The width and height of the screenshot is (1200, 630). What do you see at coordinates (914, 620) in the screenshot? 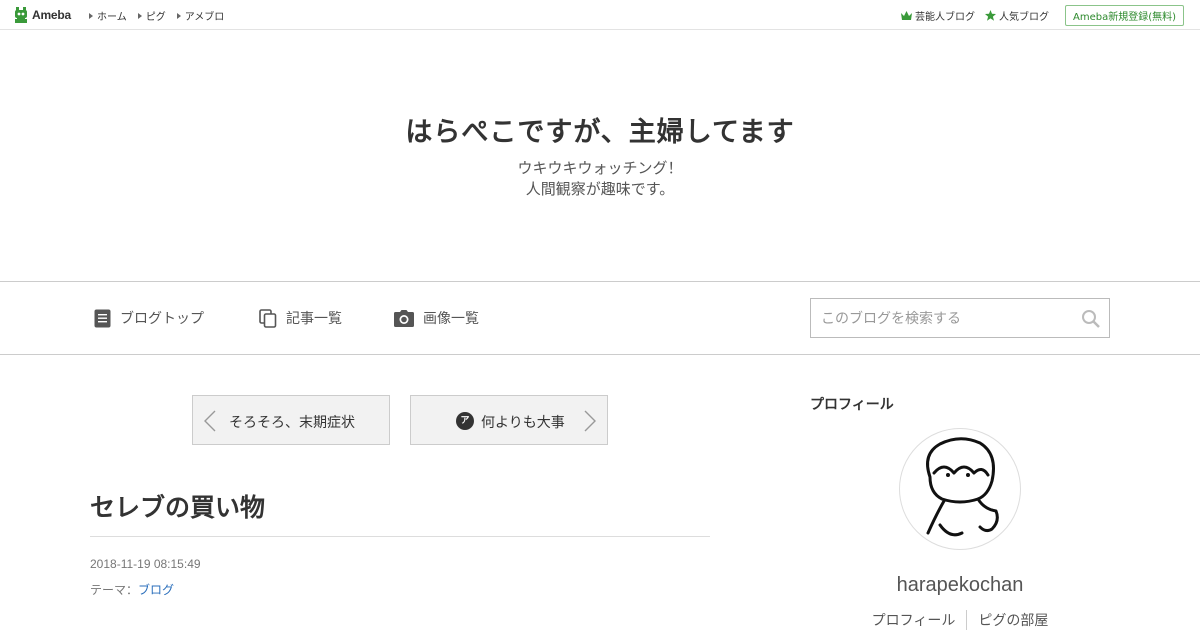
I see `profile-link: プロフィール` at bounding box center [914, 620].